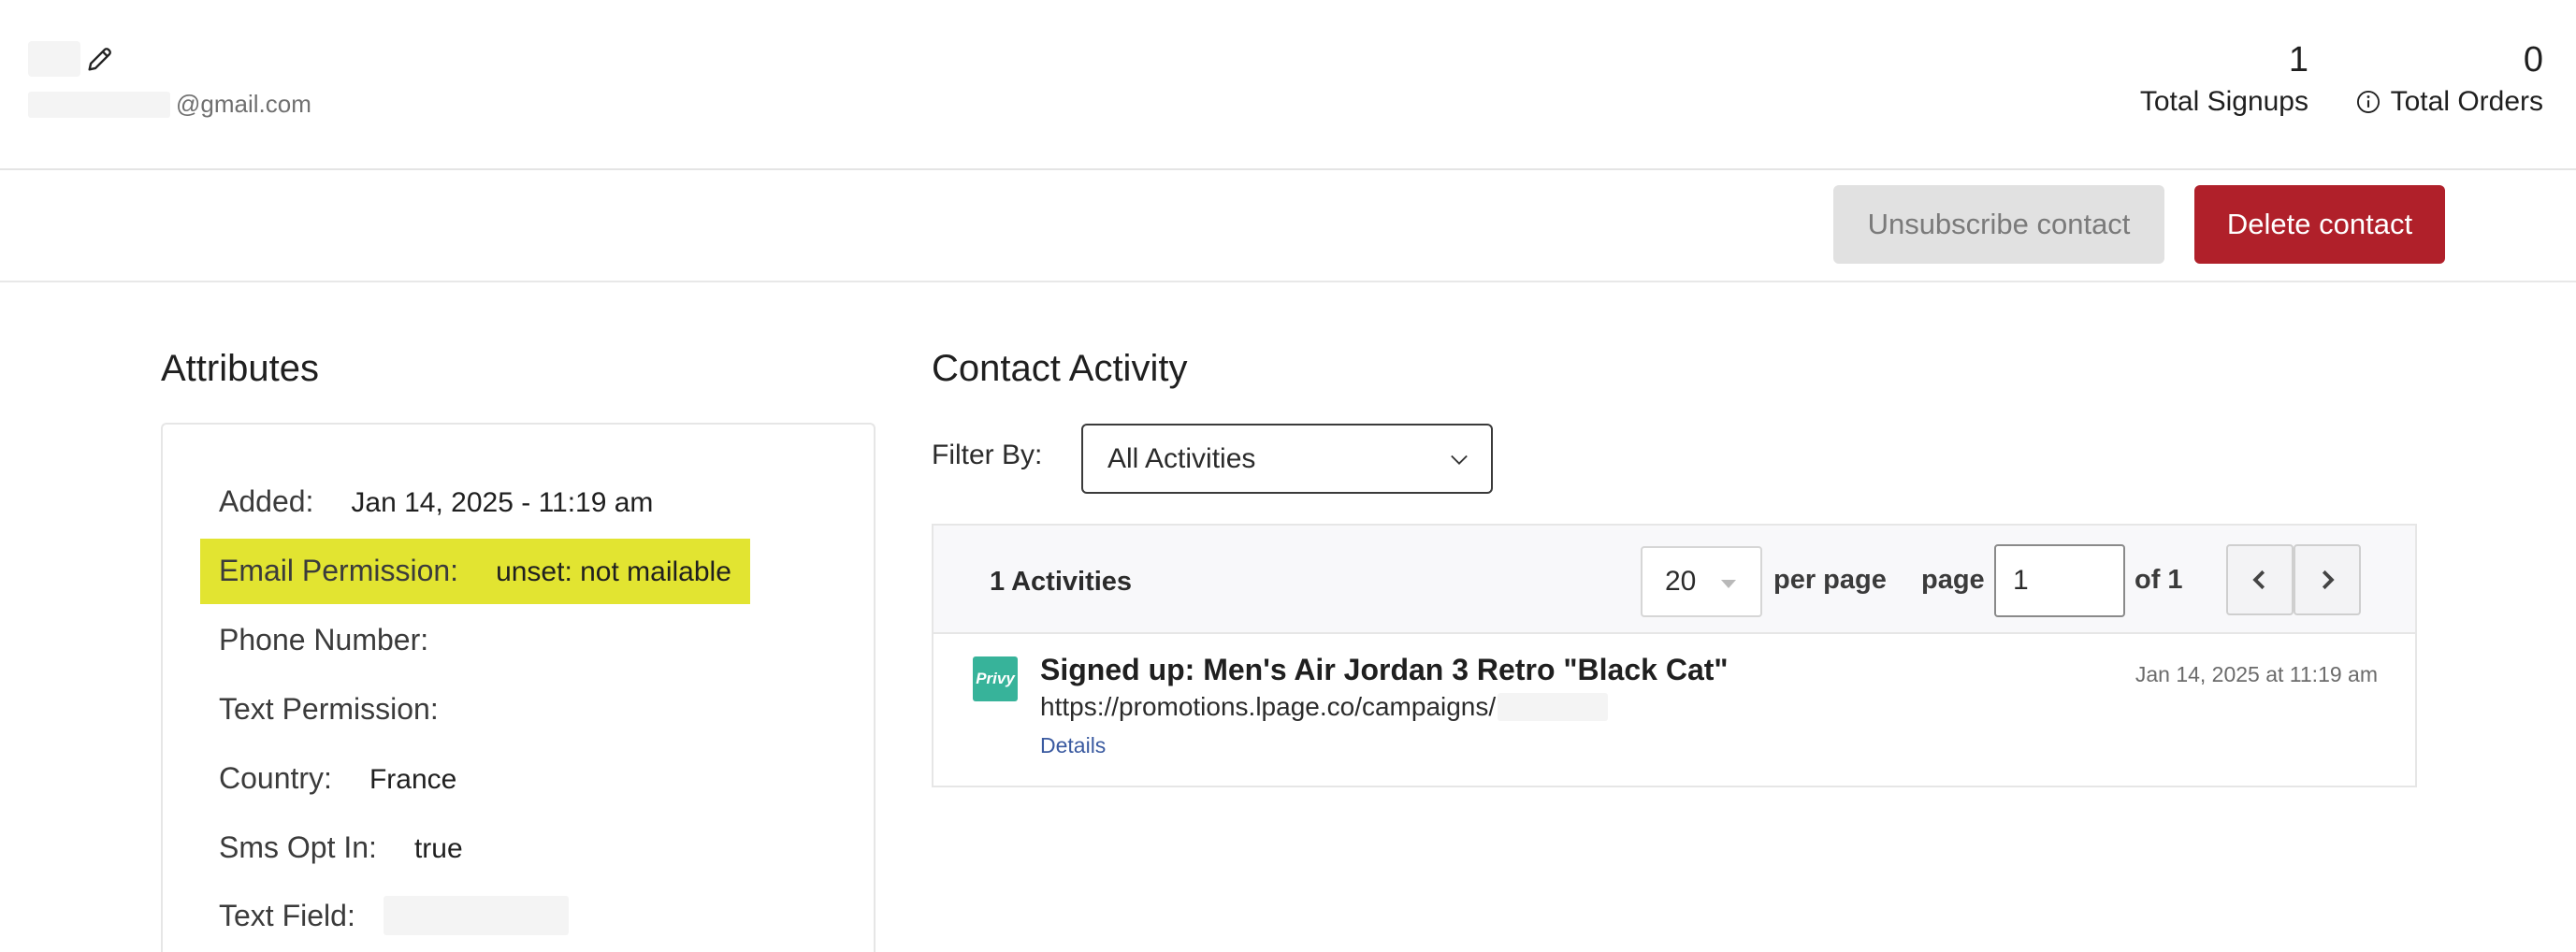  I want to click on info-icon, so click(2368, 102).